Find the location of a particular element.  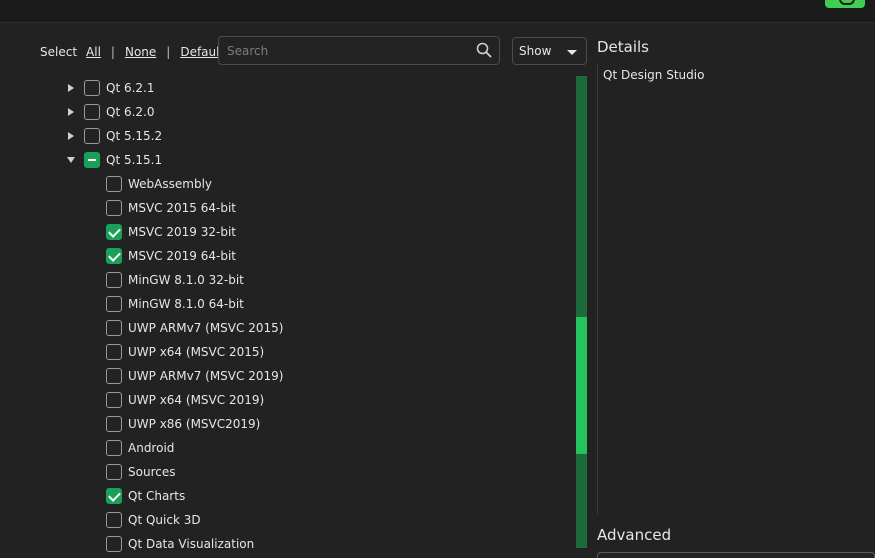

tree-child-item: Qt Charts is located at coordinates (145, 496).